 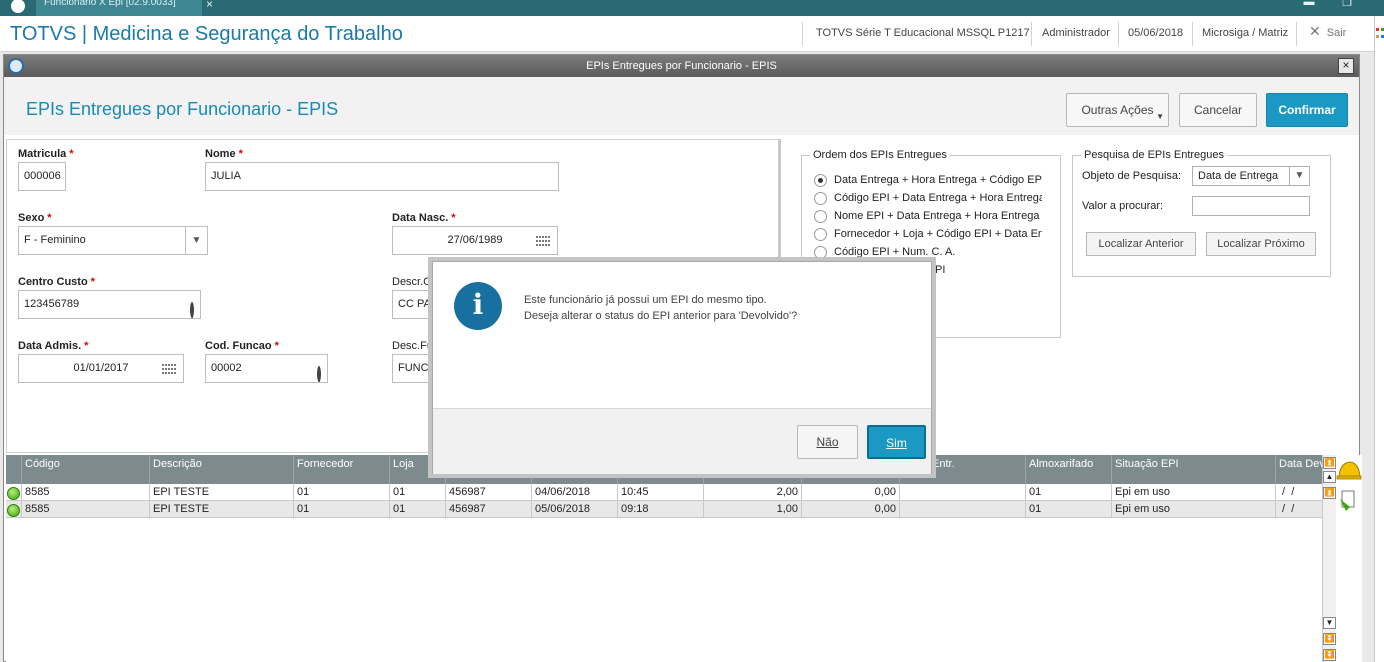 What do you see at coordinates (753, 492) in the screenshot?
I see `cell-qtd: 2,00` at bounding box center [753, 492].